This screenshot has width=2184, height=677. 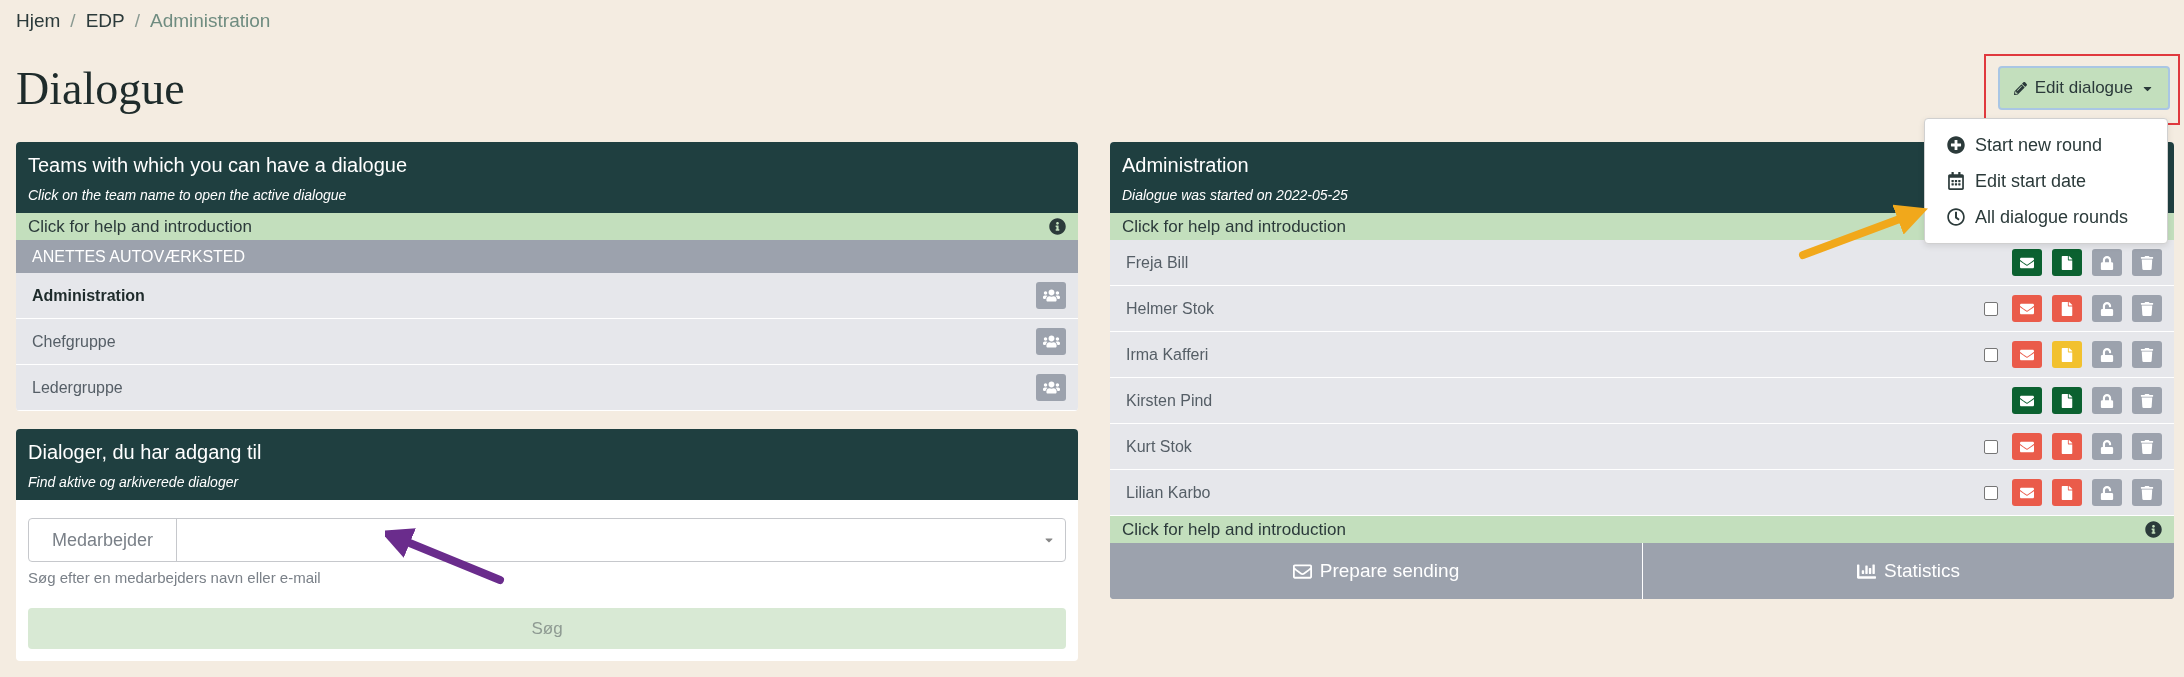 I want to click on team-name: Ledergruppe, so click(x=77, y=387).